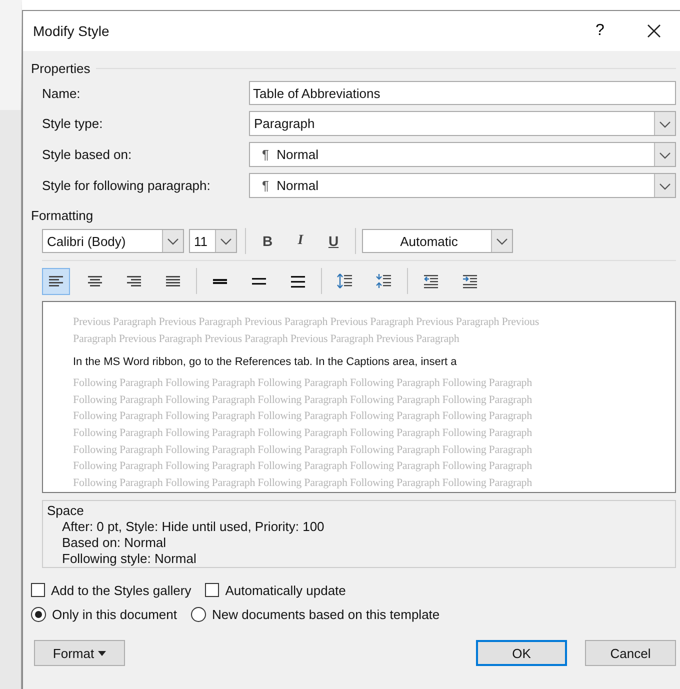  I want to click on ok-button: OK, so click(521, 653).